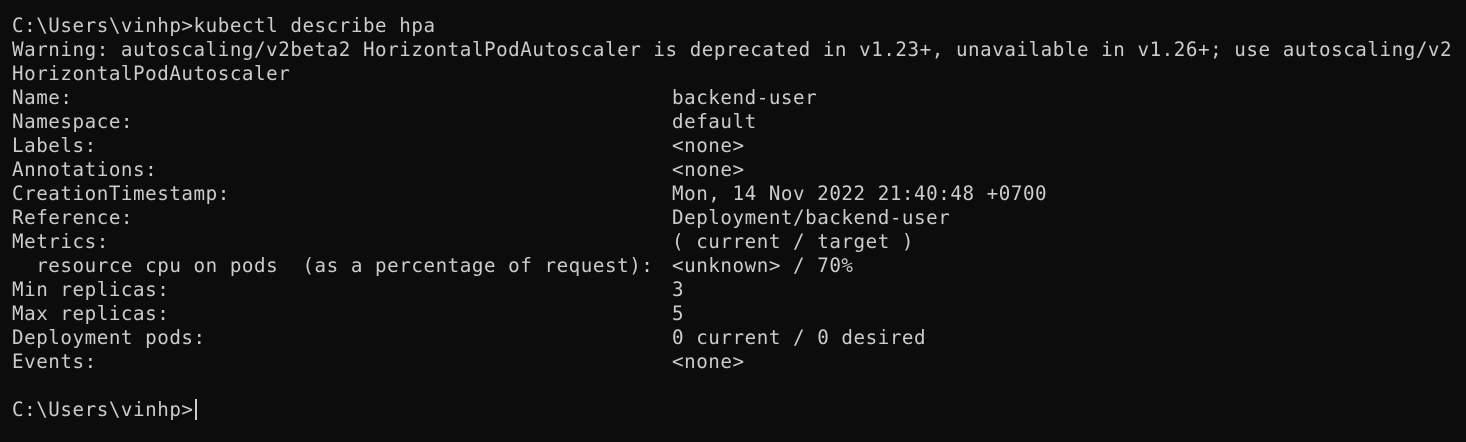 Image resolution: width=1466 pixels, height=442 pixels. Describe the element at coordinates (54, 361) in the screenshot. I see `row-key: Events:` at that location.